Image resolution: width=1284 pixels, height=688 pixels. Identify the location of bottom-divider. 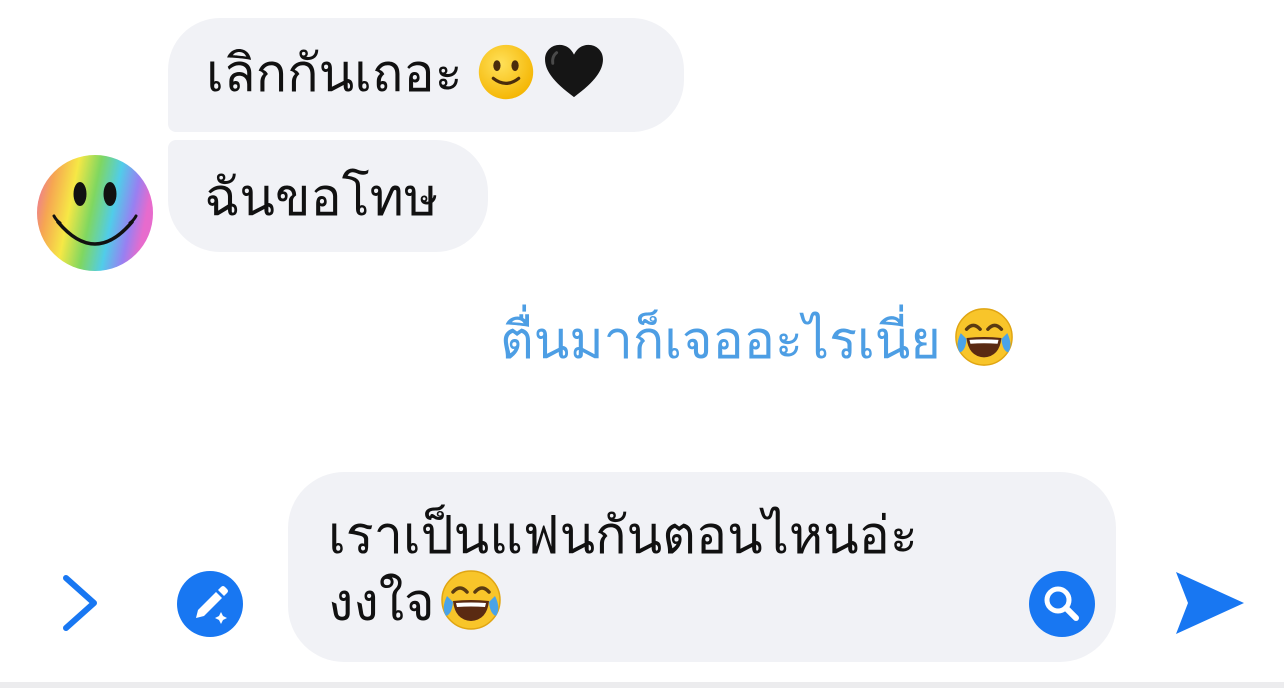
(642, 685).